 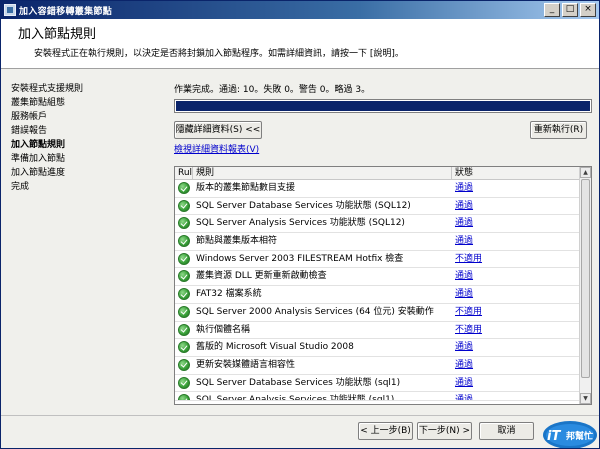 I want to click on svg-text: 邦幫忙, so click(x=579, y=436).